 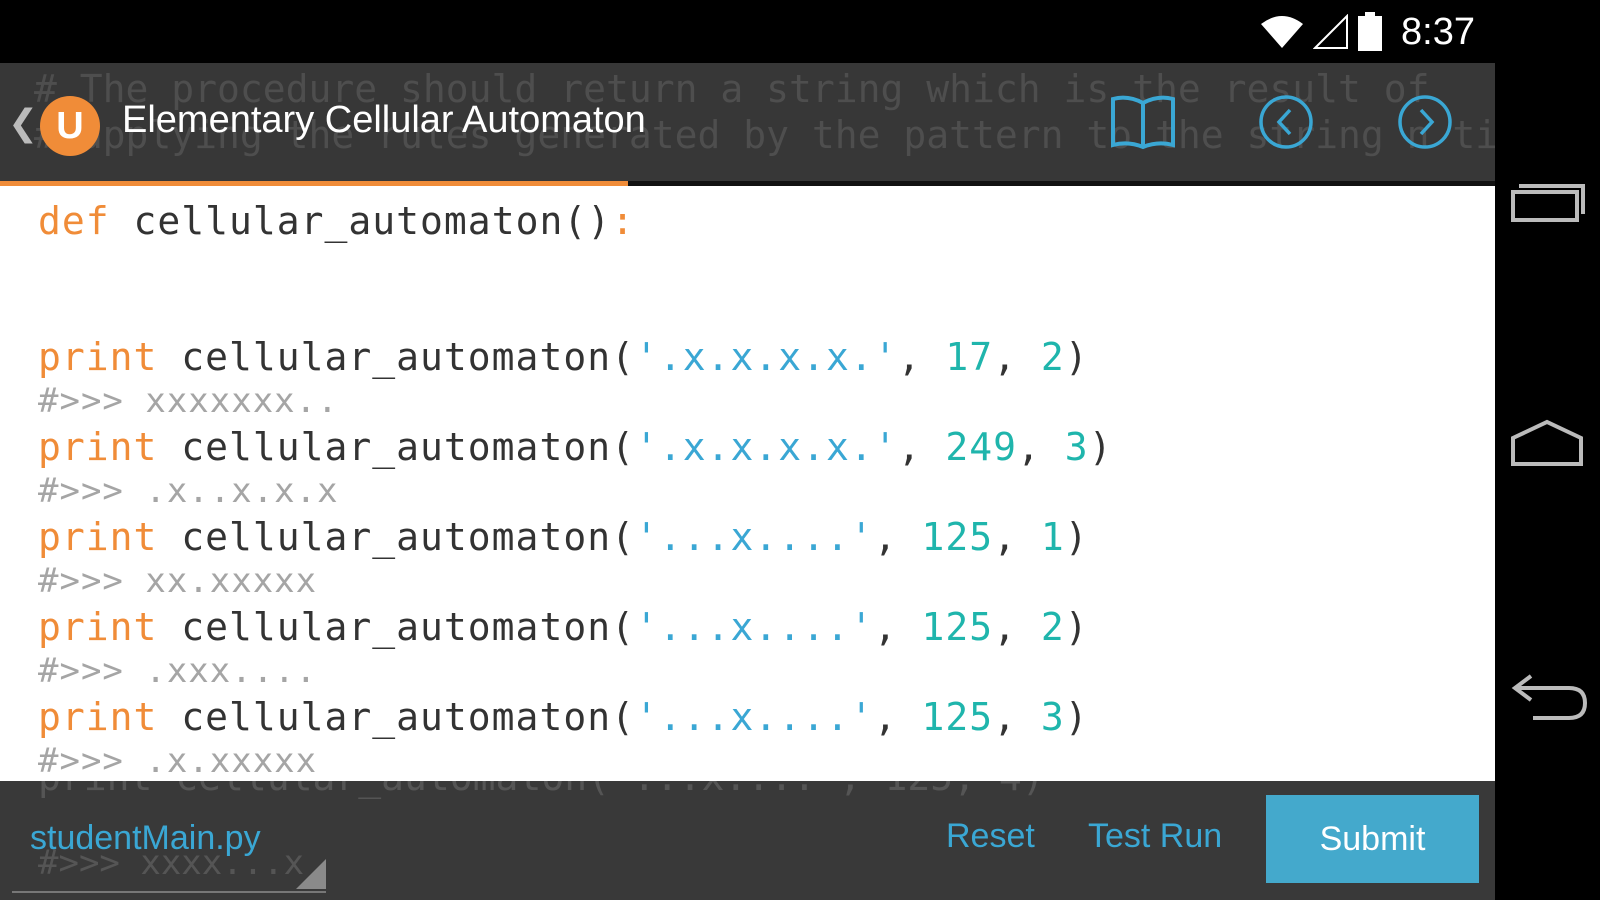 What do you see at coordinates (1282, 32) in the screenshot?
I see `wifi-icon` at bounding box center [1282, 32].